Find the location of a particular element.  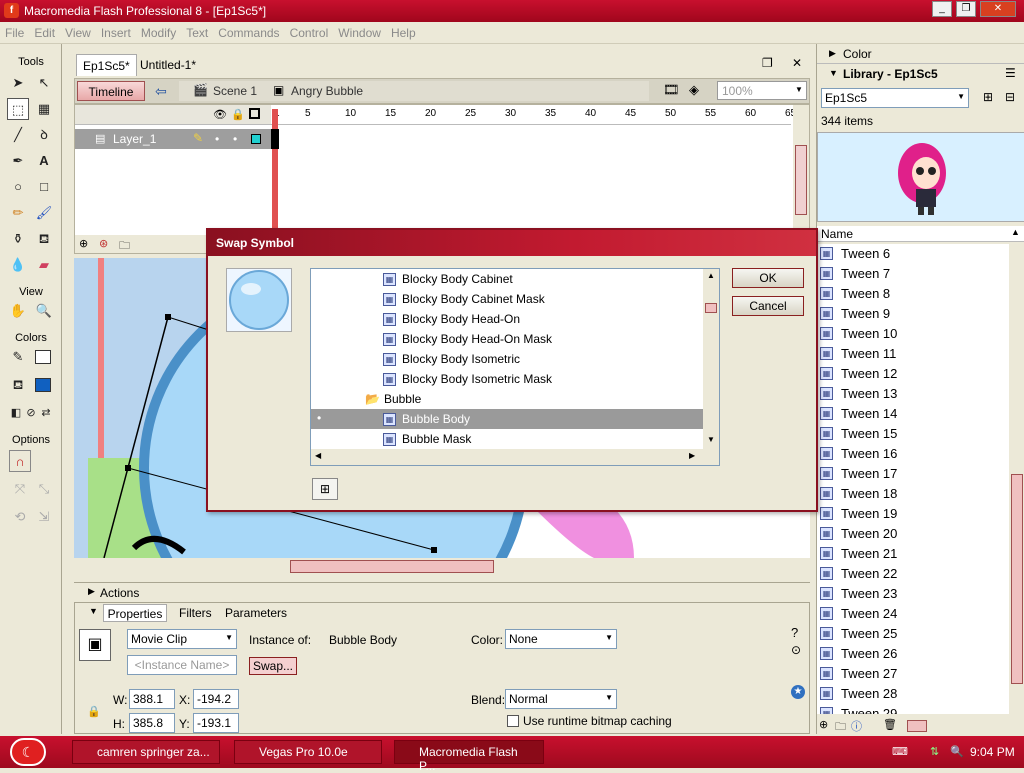

library-item: ▦ Tween 20 is located at coordinates (912, 534).